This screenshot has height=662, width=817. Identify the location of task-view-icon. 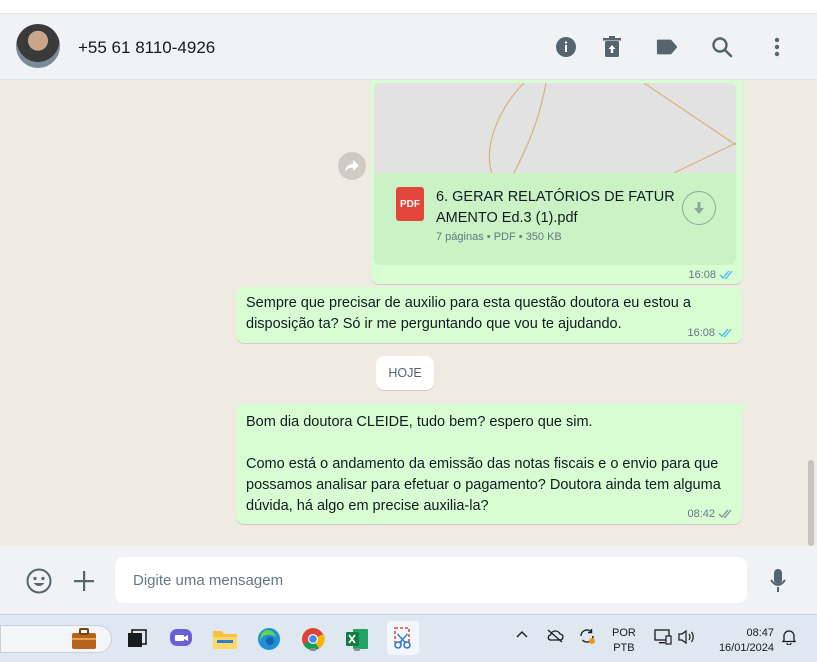
(137, 639).